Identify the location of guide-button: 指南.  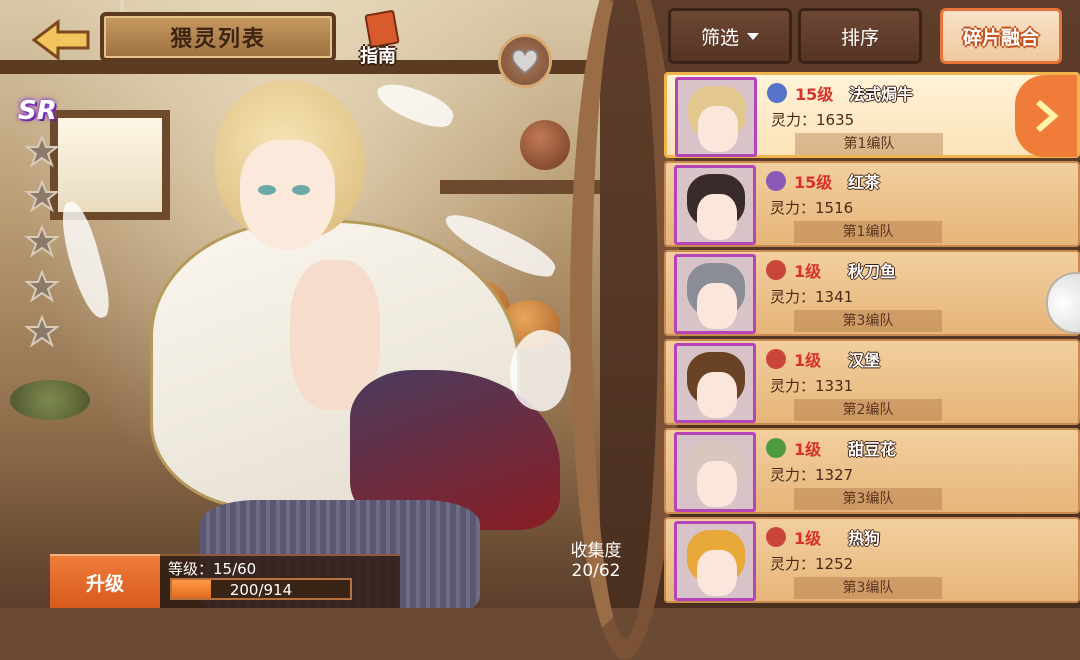
(382, 38).